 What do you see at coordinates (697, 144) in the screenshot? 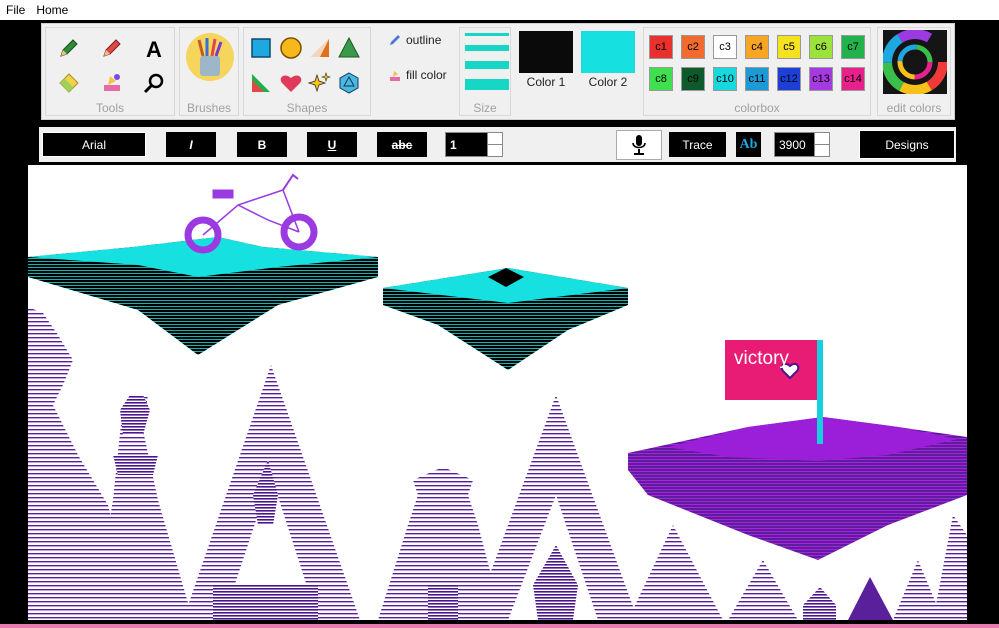
I see `trace-button: Trace` at bounding box center [697, 144].